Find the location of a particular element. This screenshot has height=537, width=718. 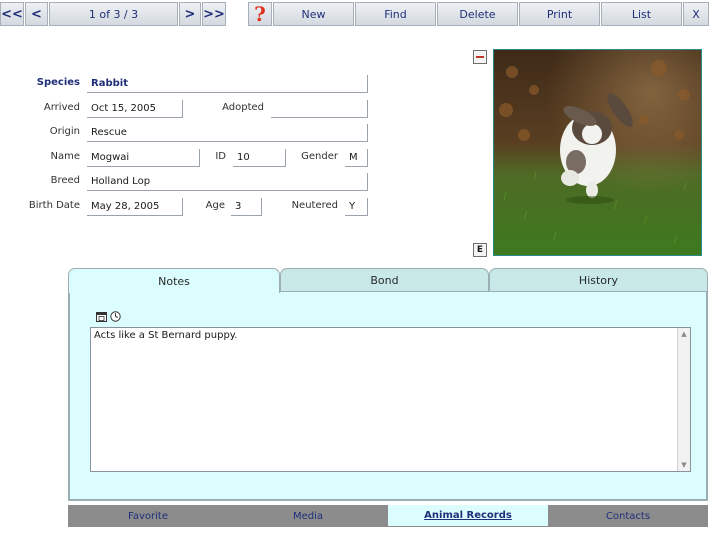

name-field: Mogwai is located at coordinates (143, 158).